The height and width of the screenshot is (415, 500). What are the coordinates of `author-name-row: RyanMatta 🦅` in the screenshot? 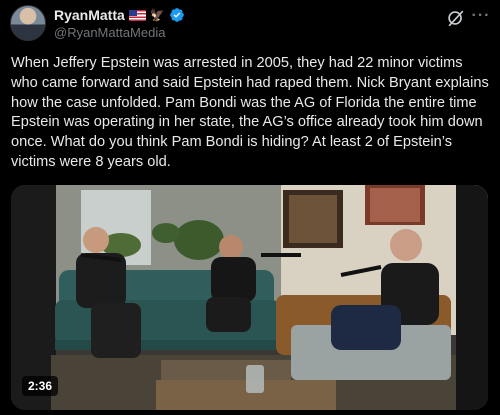 It's located at (119, 15).